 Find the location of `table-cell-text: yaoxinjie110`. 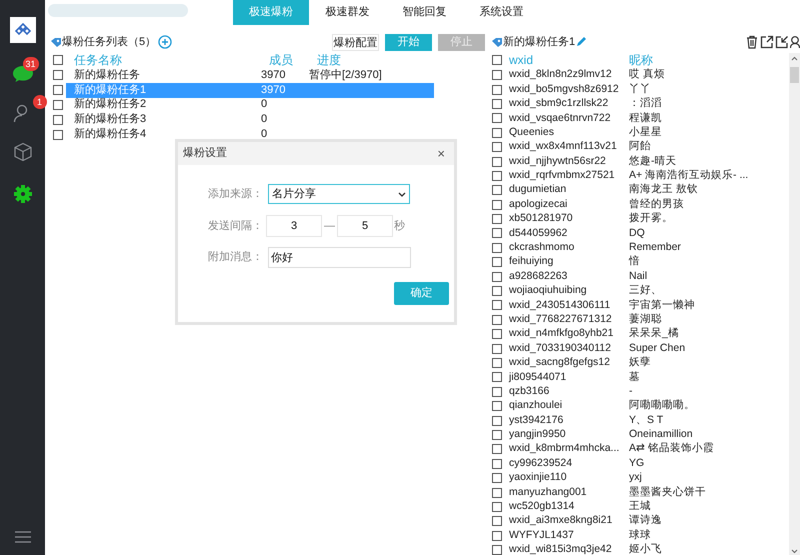

table-cell-text: yaoxinjie110 is located at coordinates (538, 478).